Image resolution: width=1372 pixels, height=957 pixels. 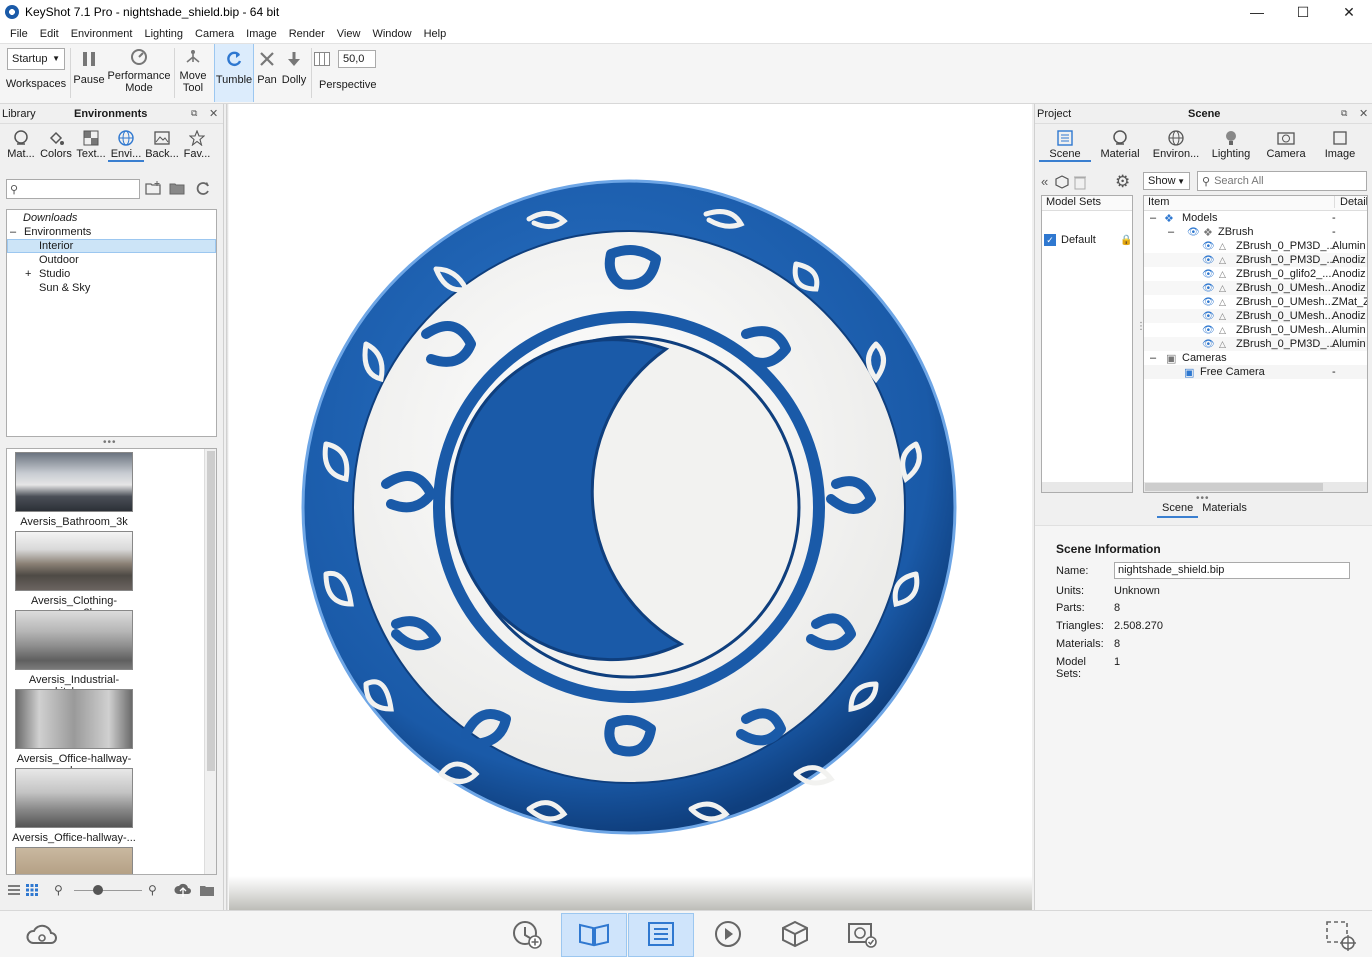 I want to click on tree-item-environments: – Environments, so click(x=111, y=232).